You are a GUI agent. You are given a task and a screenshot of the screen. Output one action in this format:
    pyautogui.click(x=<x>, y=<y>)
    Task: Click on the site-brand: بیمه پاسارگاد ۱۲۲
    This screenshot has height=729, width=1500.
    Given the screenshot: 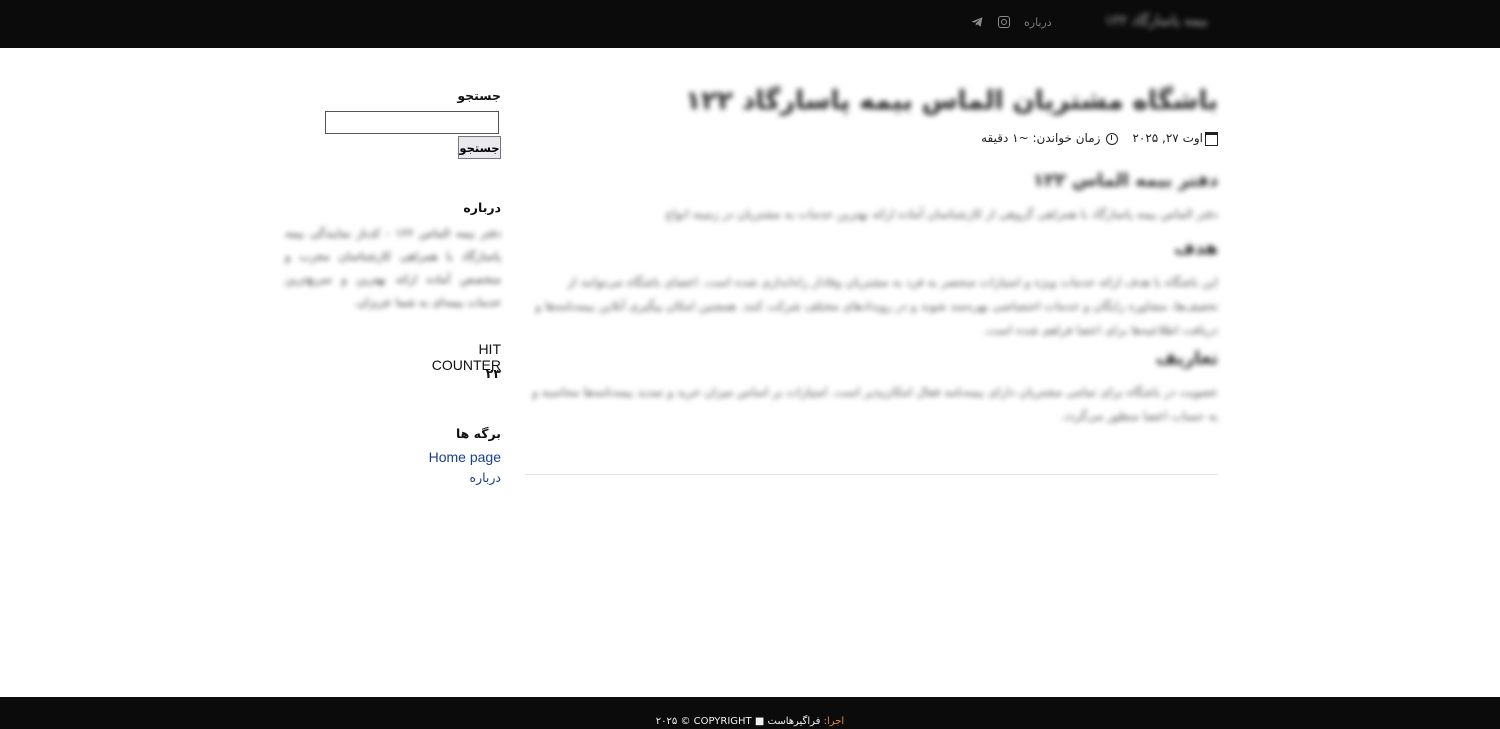 What is the action you would take?
    pyautogui.click(x=1150, y=24)
    